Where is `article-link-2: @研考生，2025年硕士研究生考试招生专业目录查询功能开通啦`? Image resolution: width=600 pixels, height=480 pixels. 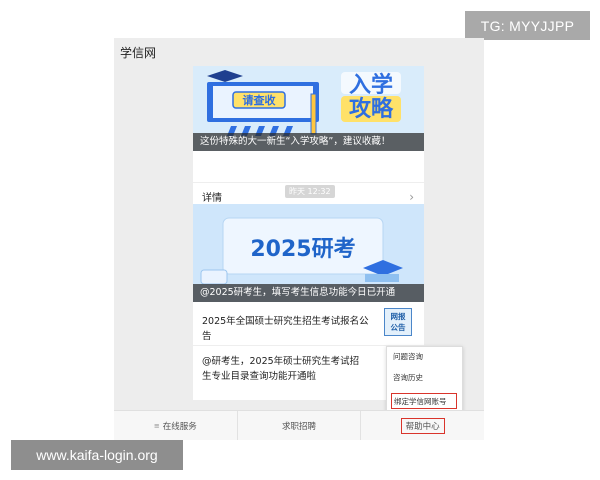
article-link-2: @研考生，2025年硕士研究生考试招生专业目录查询功能开通啦 is located at coordinates (283, 369).